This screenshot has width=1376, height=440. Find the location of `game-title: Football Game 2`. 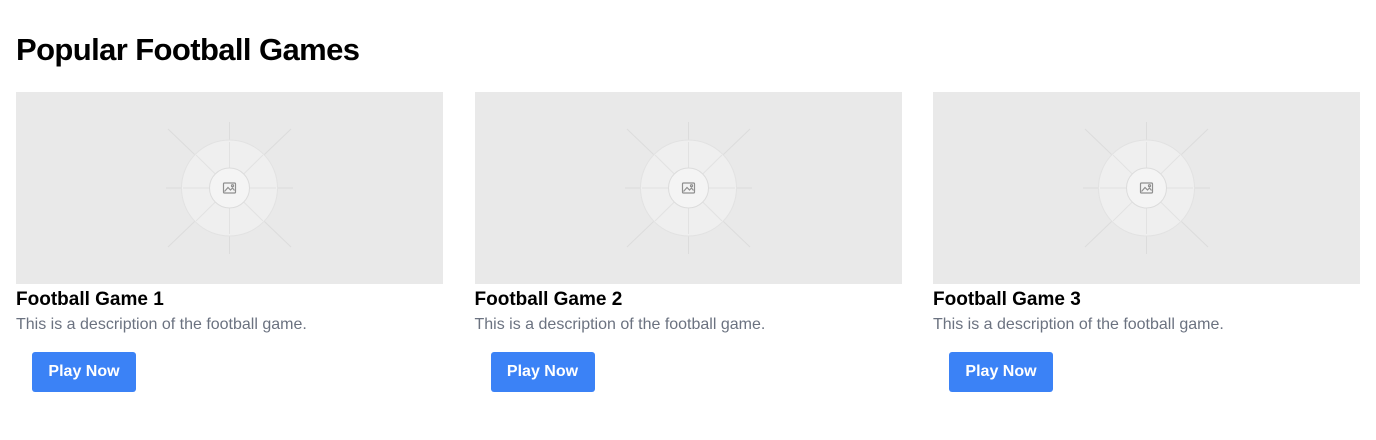

game-title: Football Game 2 is located at coordinates (548, 299).